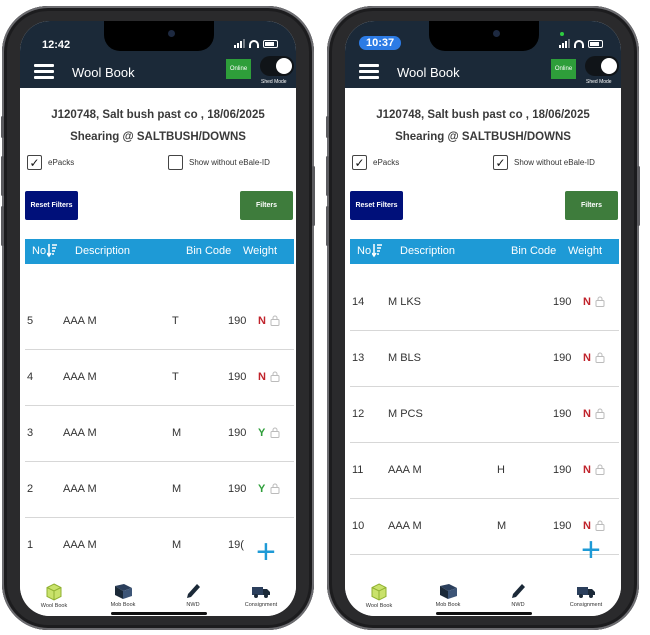 This screenshot has width=650, height=635. What do you see at coordinates (563, 69) in the screenshot?
I see `online-badge: Online` at bounding box center [563, 69].